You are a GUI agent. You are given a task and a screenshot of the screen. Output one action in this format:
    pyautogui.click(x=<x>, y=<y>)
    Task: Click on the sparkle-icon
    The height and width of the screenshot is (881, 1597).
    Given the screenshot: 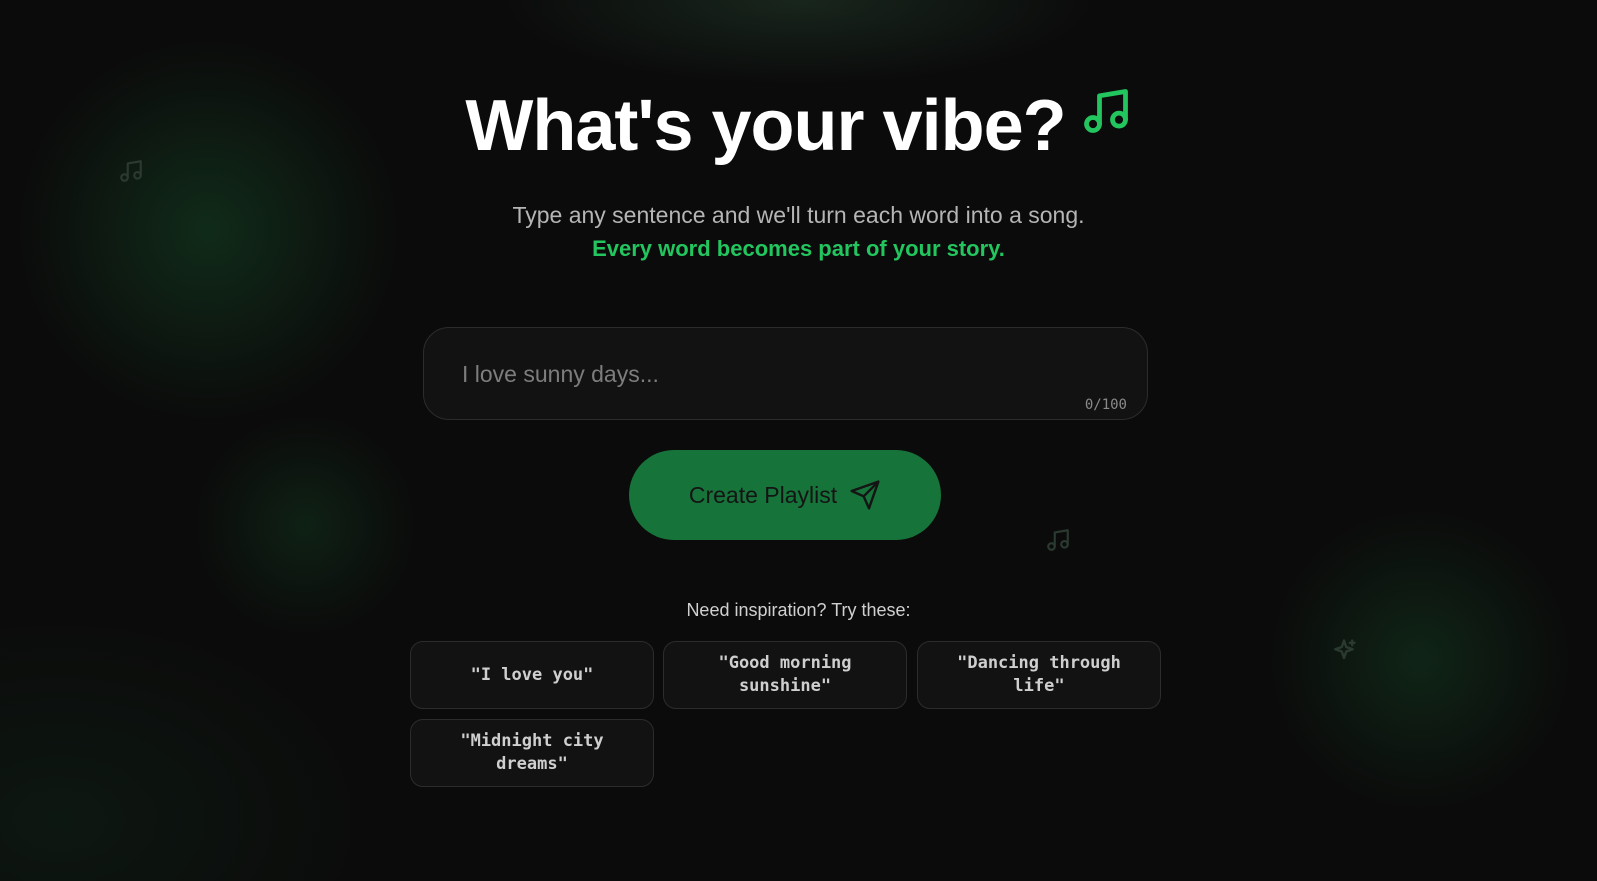 What is the action you would take?
    pyautogui.click(x=1344, y=651)
    